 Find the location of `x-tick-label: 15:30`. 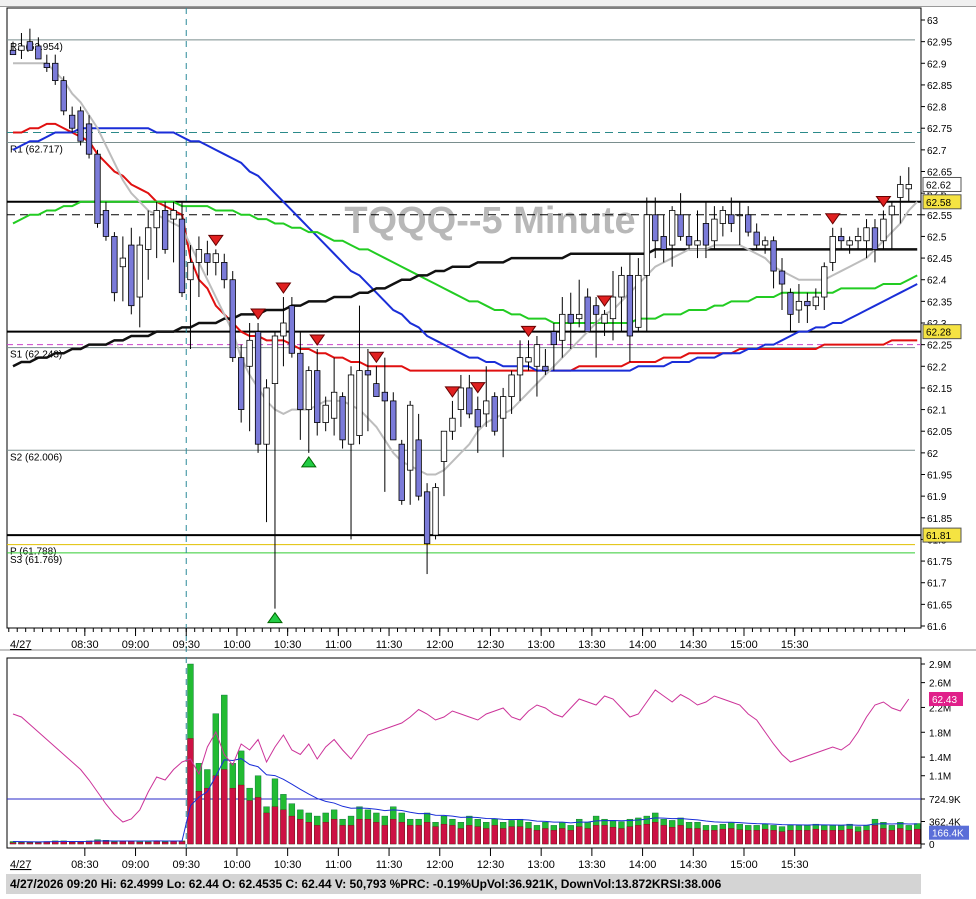

x-tick-label: 15:30 is located at coordinates (795, 645).